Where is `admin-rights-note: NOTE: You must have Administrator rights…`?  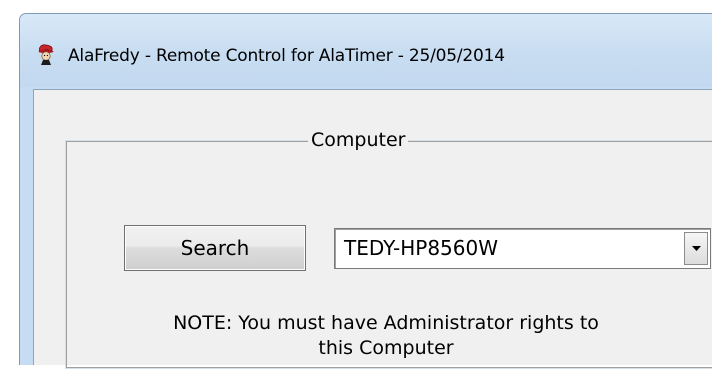 admin-rights-note: NOTE: You must have Administrator rights… is located at coordinates (386, 336).